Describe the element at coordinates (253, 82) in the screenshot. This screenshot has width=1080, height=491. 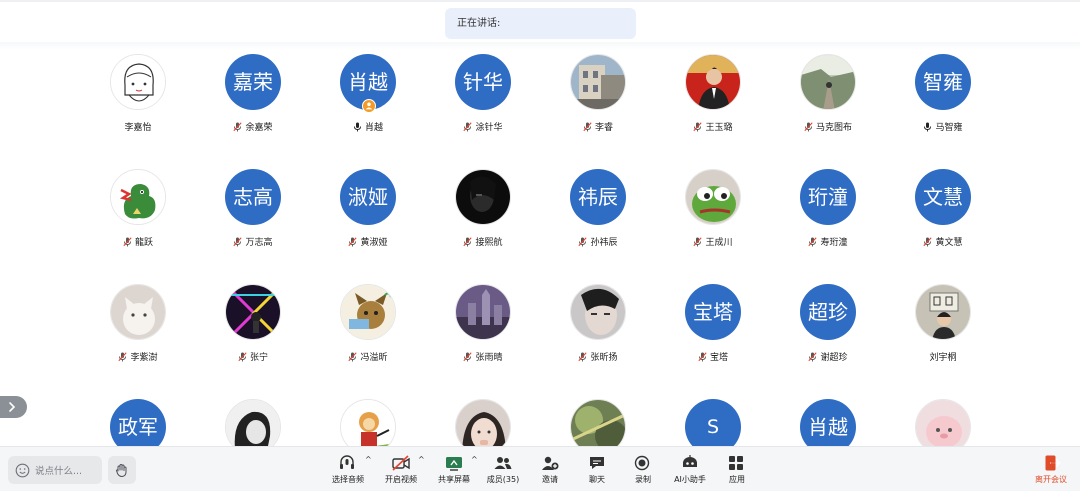
I see `participant-avatar: 嘉荣` at that location.